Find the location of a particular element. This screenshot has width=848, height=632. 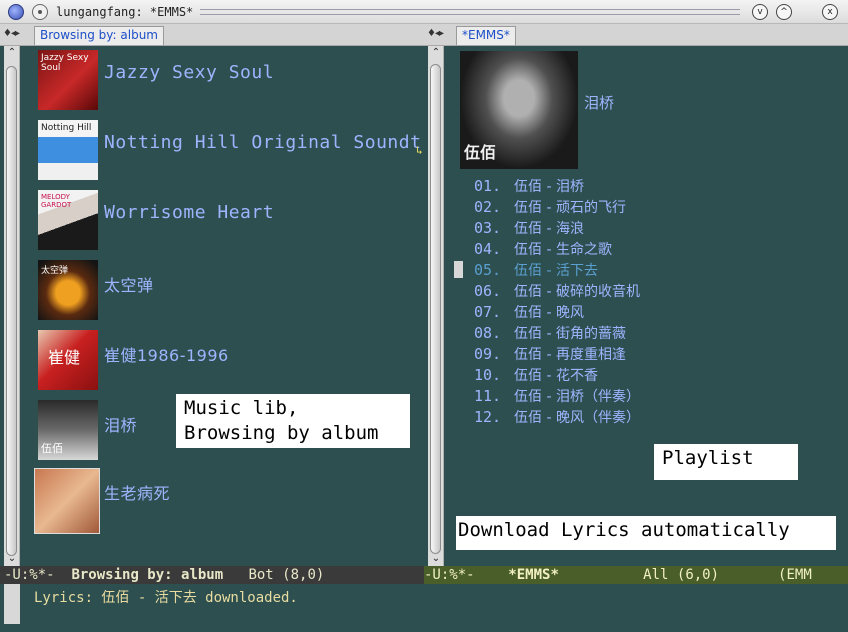

track-title: 伍佰 - 街角的蔷薇 is located at coordinates (570, 334).